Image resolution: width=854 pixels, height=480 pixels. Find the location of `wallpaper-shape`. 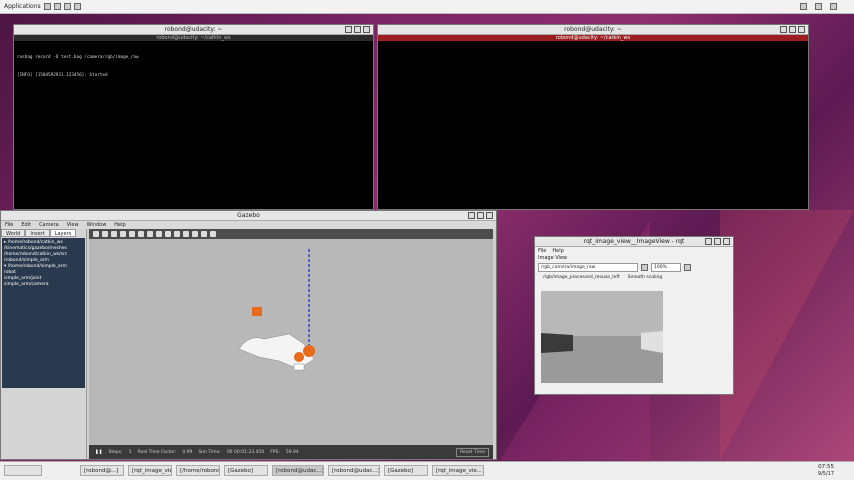

wallpaper-shape is located at coordinates (787, 335).